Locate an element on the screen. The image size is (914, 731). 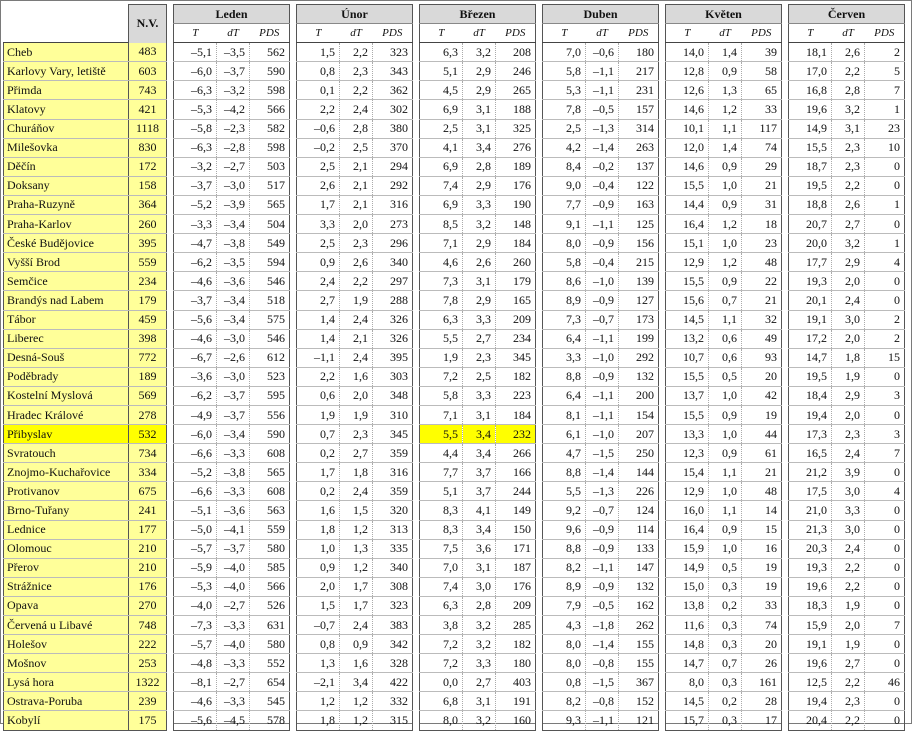
value-cell-dt: –3,8 is located at coordinates (233, 472).